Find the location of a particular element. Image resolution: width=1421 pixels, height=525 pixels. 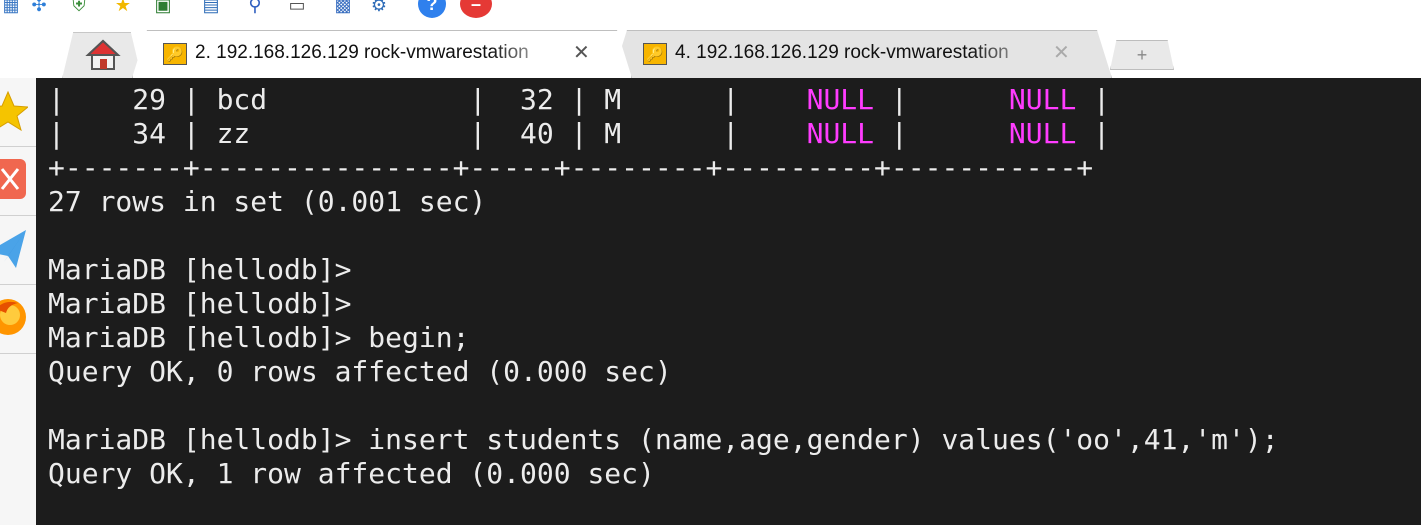

sidebar-cut-button is located at coordinates (18, 181).